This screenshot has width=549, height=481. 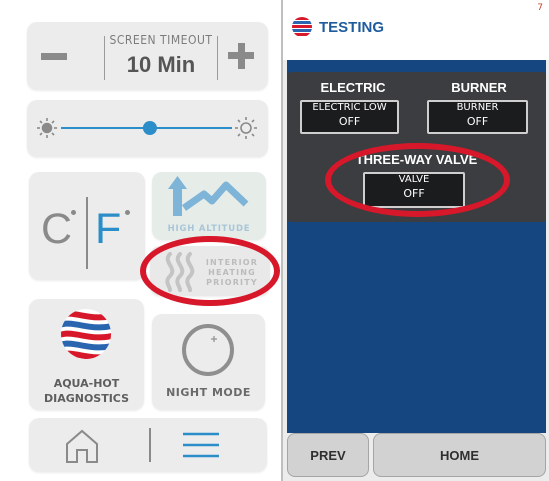 I want to click on night-mode-button: NIGHT MODE, so click(x=208, y=362).